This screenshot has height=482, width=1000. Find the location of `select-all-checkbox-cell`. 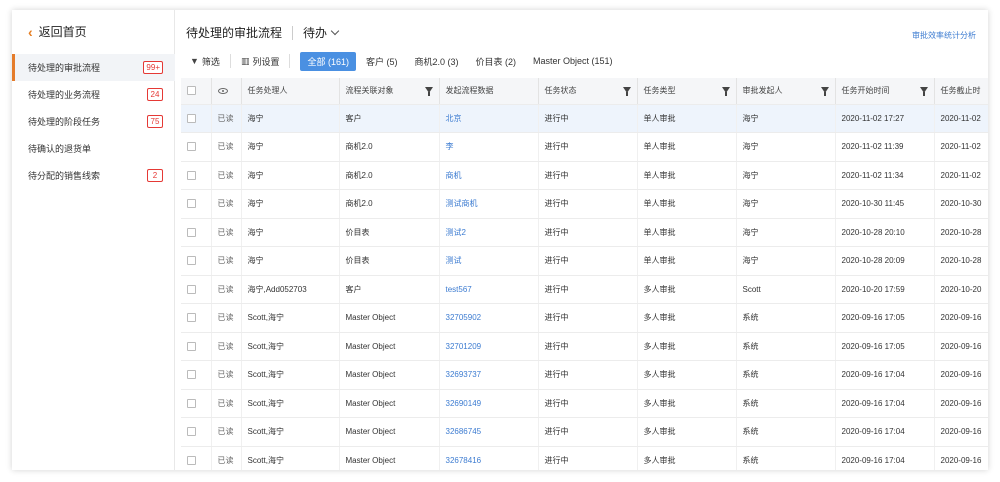

select-all-checkbox-cell is located at coordinates (196, 91).